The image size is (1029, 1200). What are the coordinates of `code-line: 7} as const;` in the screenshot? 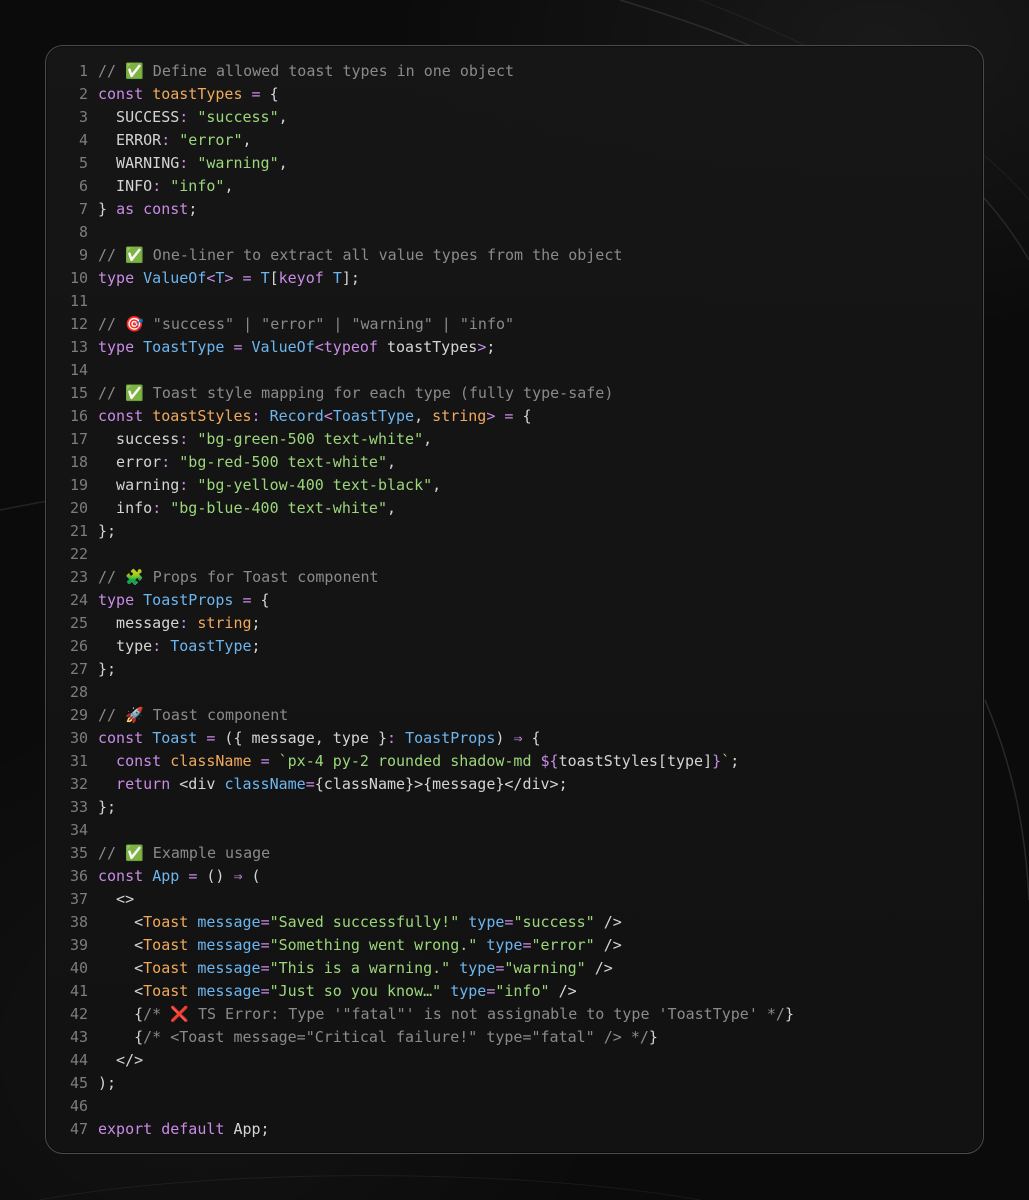 It's located at (514, 209).